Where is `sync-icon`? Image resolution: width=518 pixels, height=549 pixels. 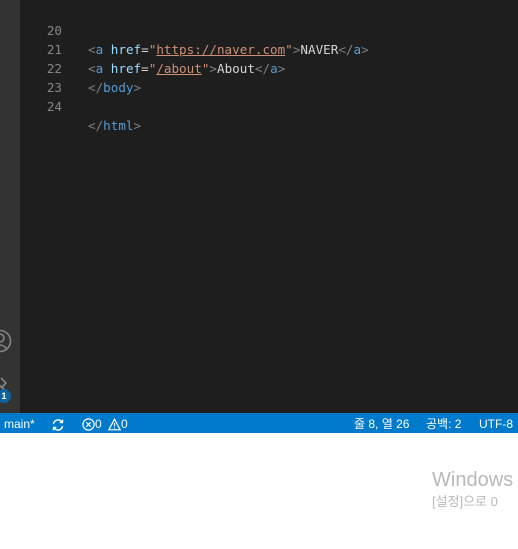 sync-icon is located at coordinates (58, 425).